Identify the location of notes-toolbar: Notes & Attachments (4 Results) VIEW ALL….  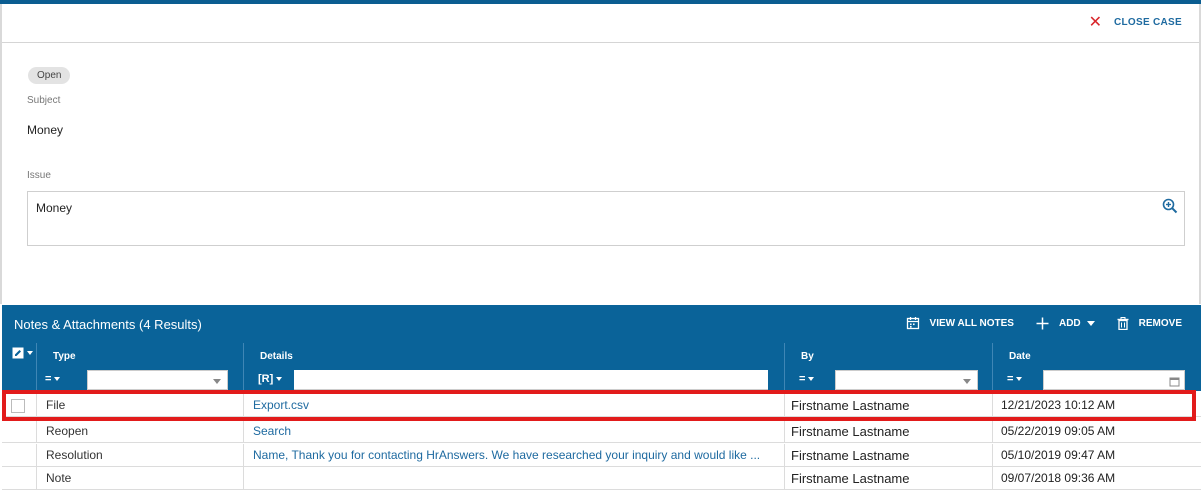
(601, 324).